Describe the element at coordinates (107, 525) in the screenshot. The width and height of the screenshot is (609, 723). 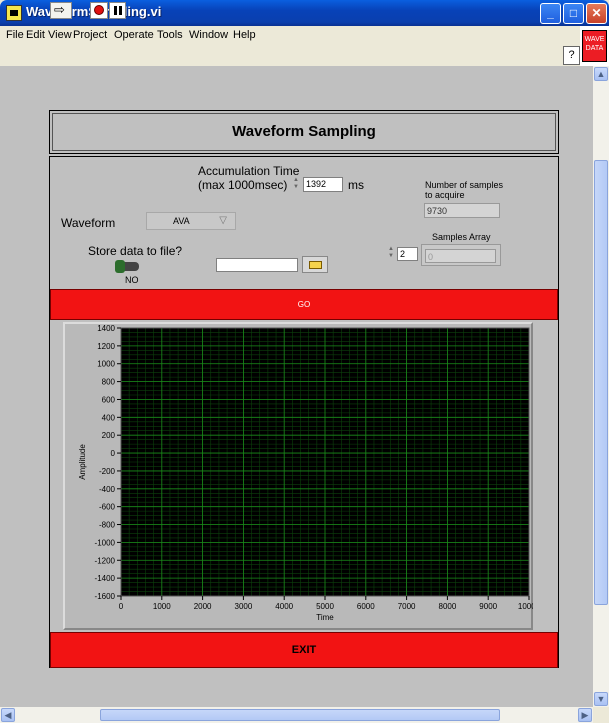
I see `y-tick-label: -800` at that location.